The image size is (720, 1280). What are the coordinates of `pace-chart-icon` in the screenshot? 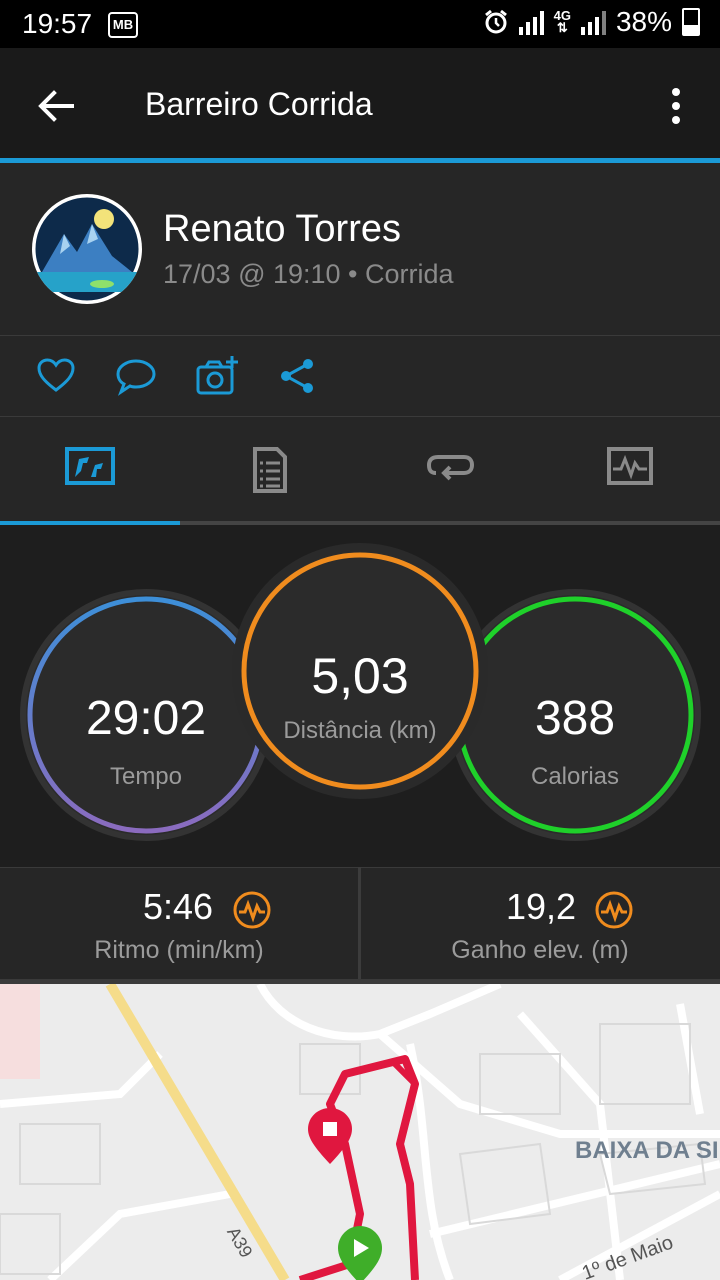 It's located at (252, 910).